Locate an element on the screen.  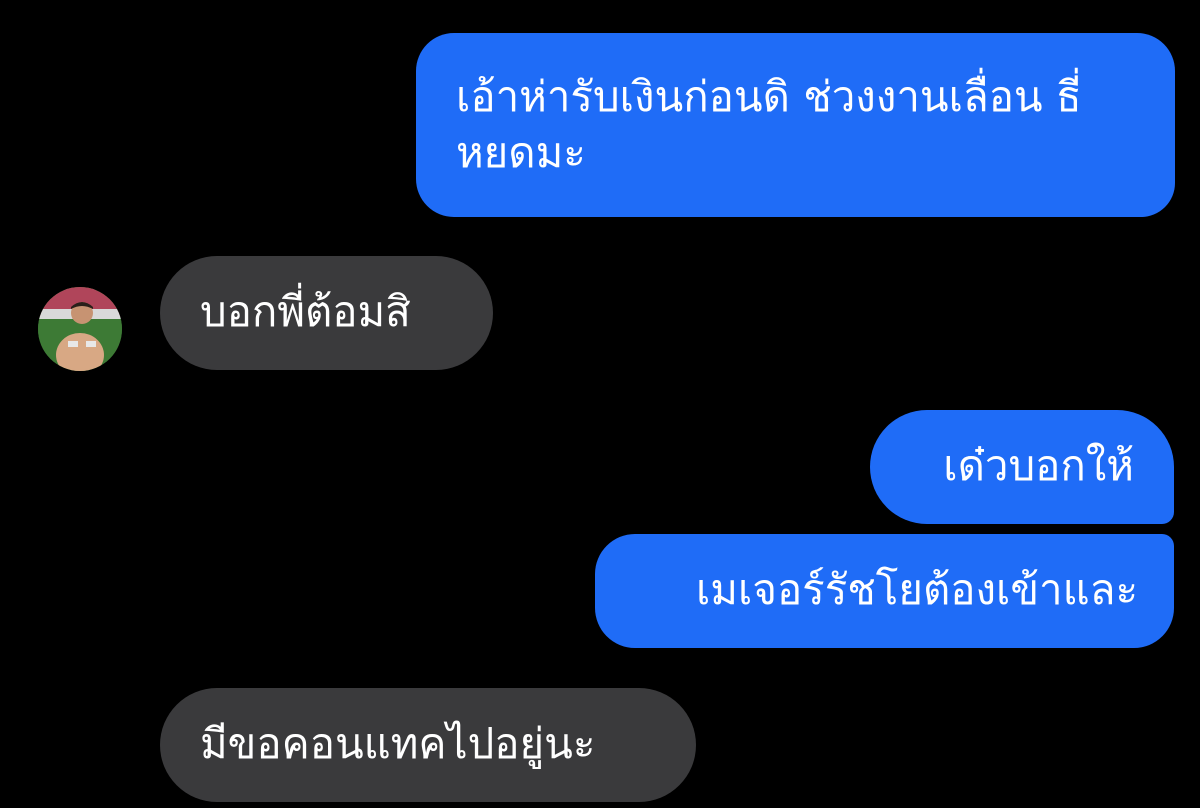
outgoing-message-bubble: เมเจอร์รัชโยต้องเข้าและ is located at coordinates (884, 591).